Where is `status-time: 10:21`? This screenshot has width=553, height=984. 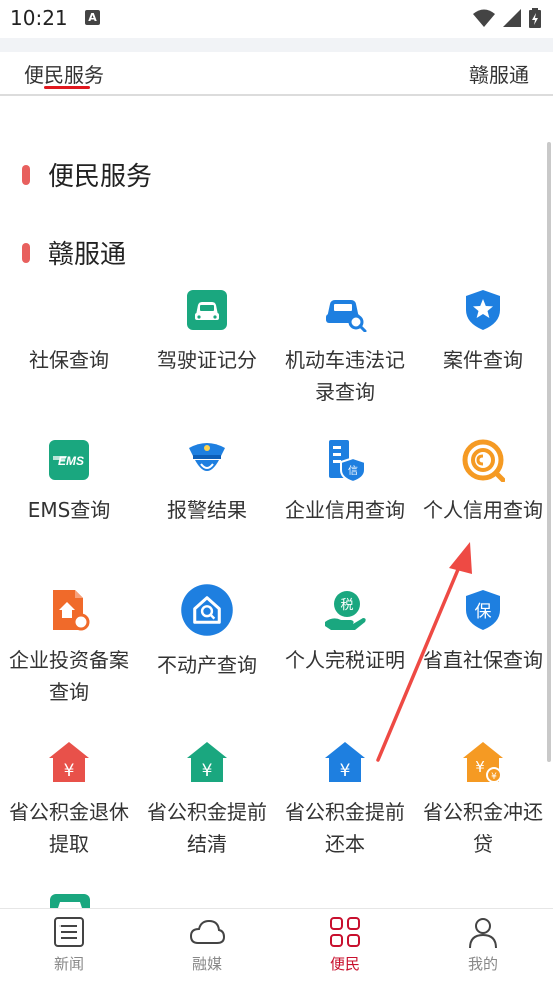 status-time: 10:21 is located at coordinates (39, 18).